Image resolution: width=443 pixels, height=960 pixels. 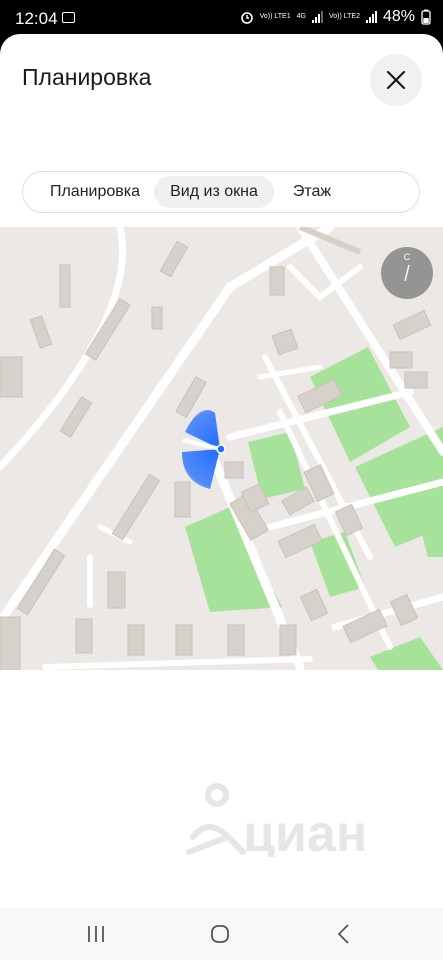 What do you see at coordinates (426, 17) in the screenshot?
I see `battery-icon` at bounding box center [426, 17].